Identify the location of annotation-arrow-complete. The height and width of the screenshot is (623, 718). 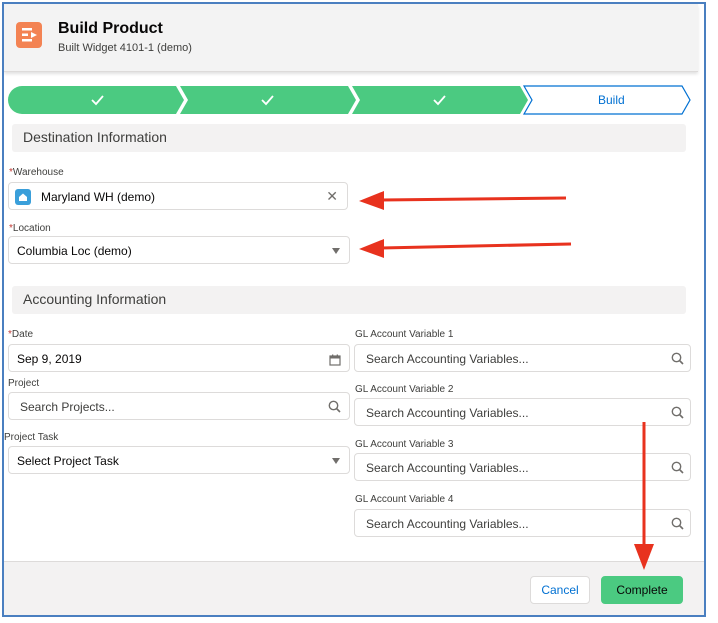
(644, 496).